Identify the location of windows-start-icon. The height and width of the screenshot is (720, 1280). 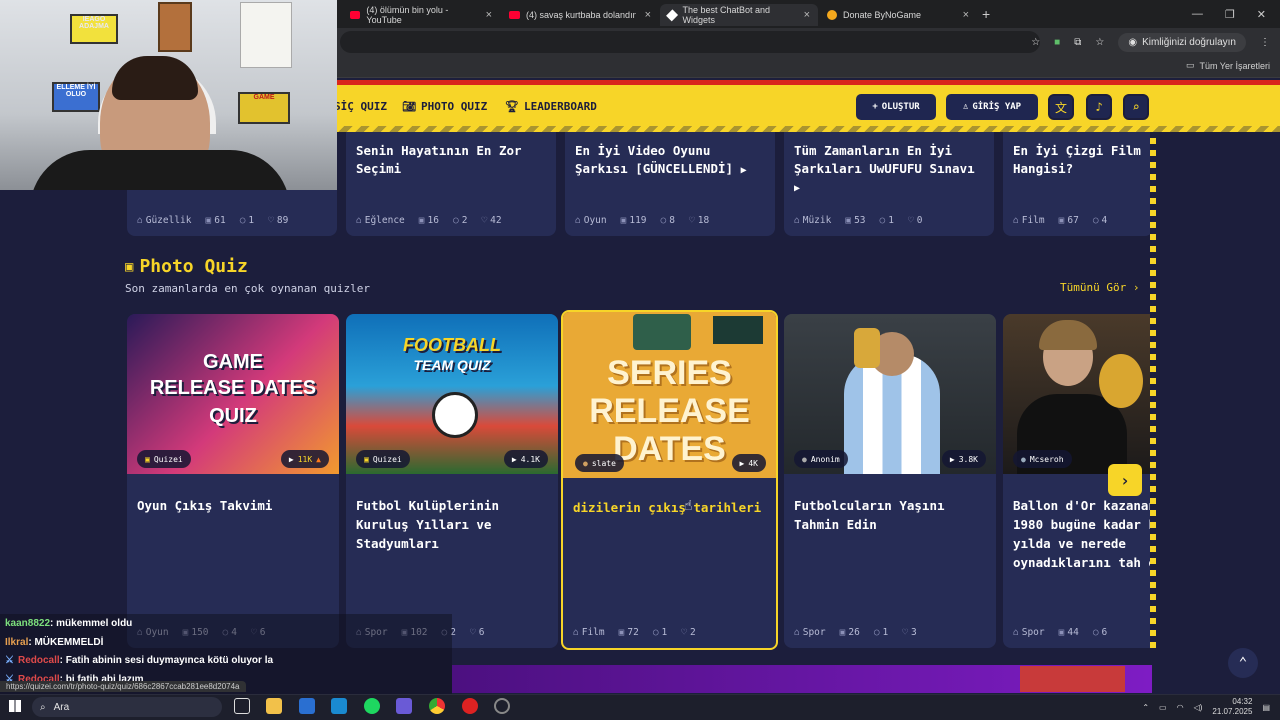
(15, 706).